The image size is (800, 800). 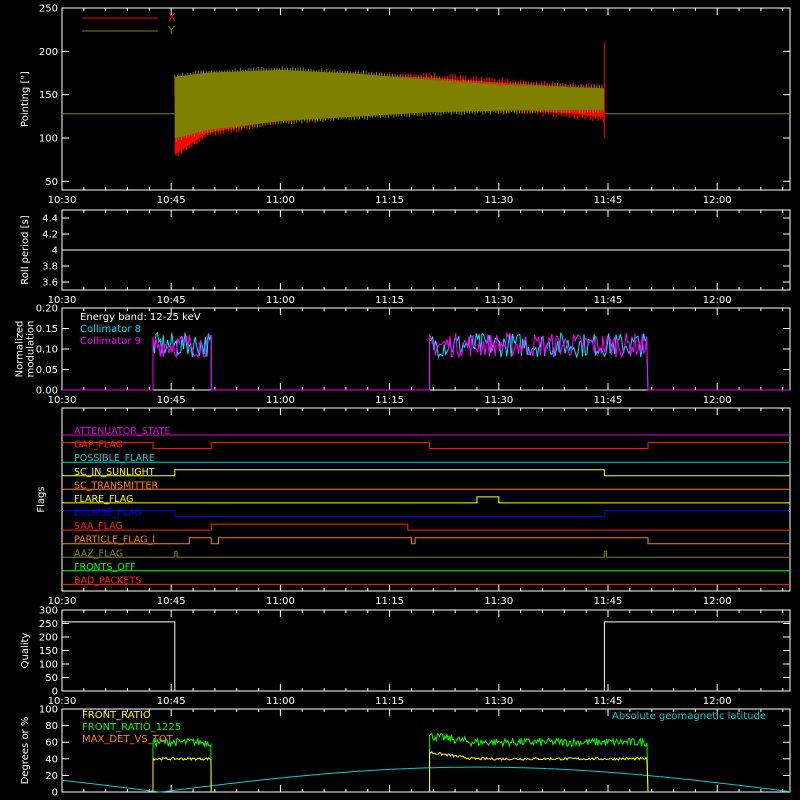 I want to click on y-tick-label: 0.15, so click(x=47, y=329).